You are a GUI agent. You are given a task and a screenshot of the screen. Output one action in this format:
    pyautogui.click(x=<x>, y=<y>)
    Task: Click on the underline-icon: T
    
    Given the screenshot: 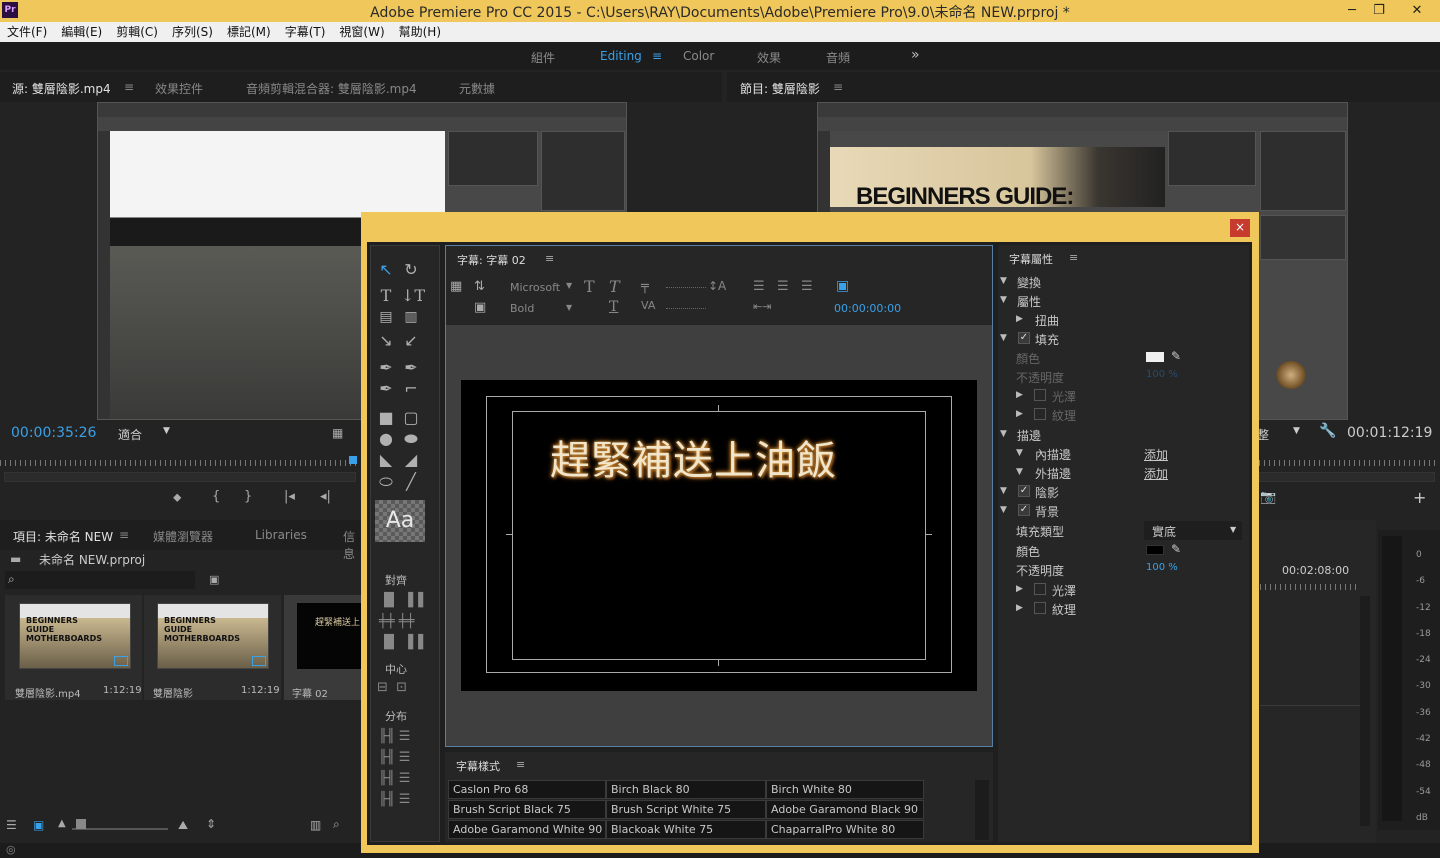 What is the action you would take?
    pyautogui.click(x=613, y=307)
    